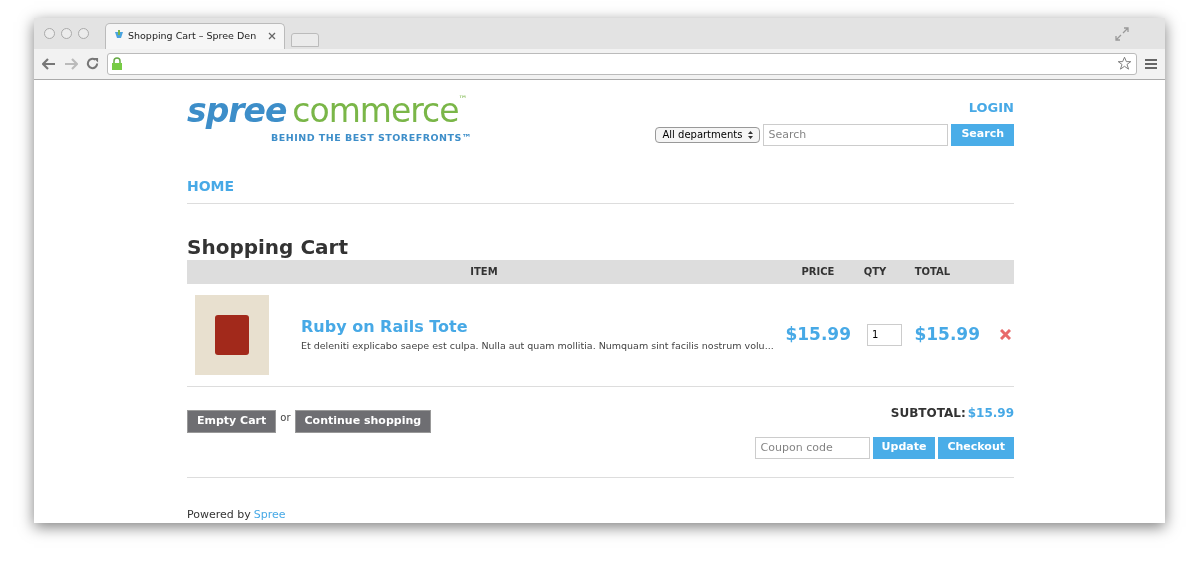  I want to click on forward-arrow-icon, so click(71, 64).